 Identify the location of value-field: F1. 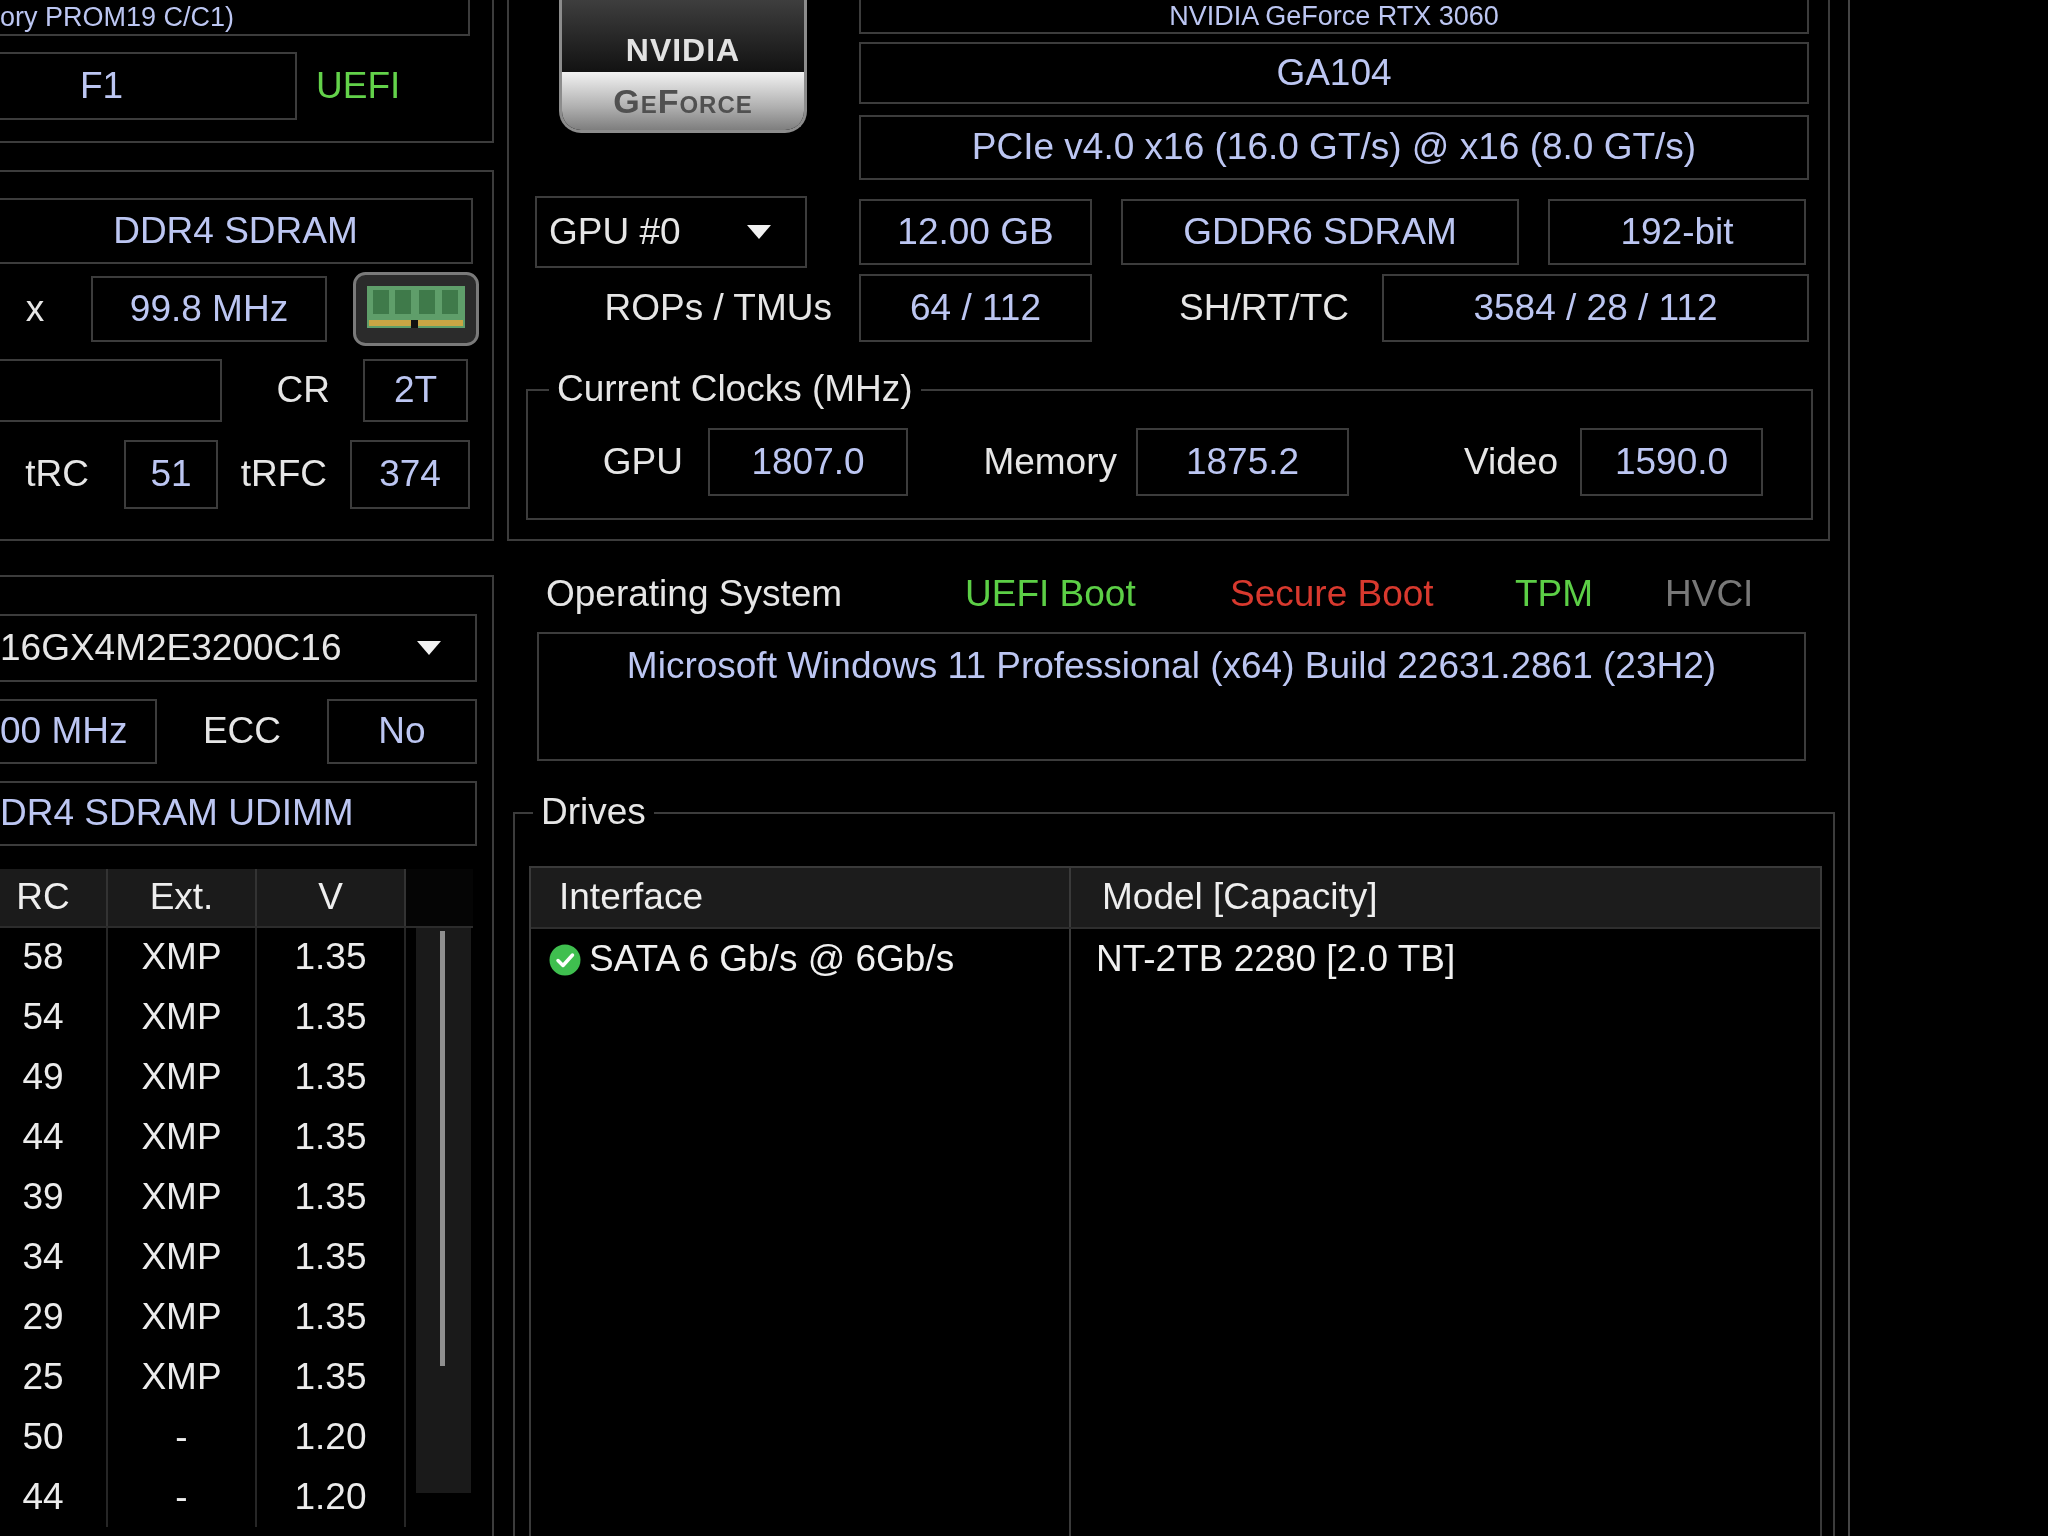
(148, 86).